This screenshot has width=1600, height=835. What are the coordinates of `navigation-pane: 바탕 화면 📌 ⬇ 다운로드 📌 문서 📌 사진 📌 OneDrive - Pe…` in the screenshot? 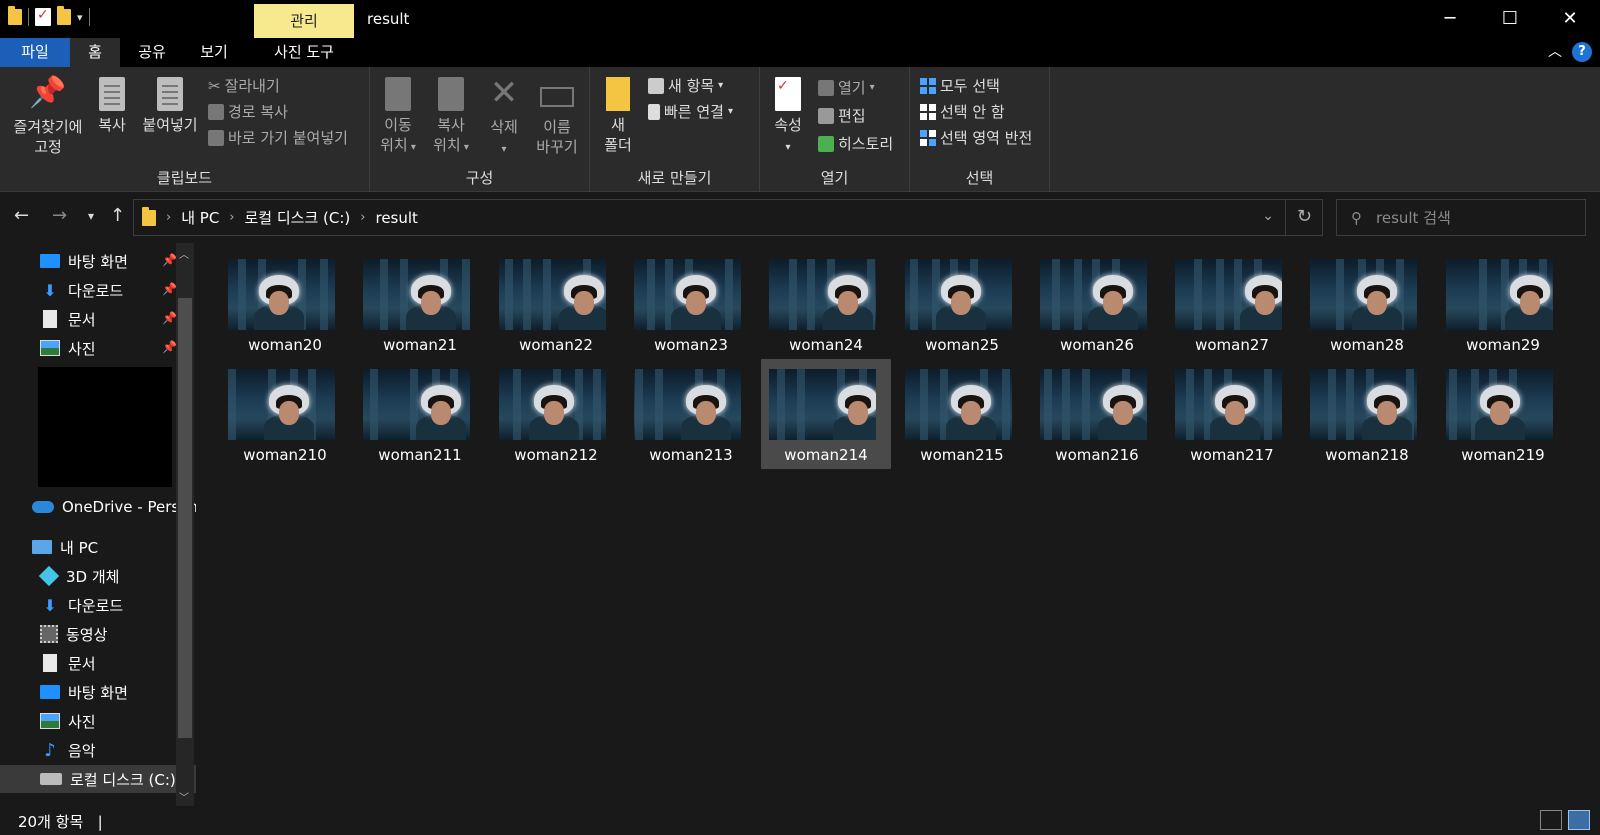 It's located at (98, 524).